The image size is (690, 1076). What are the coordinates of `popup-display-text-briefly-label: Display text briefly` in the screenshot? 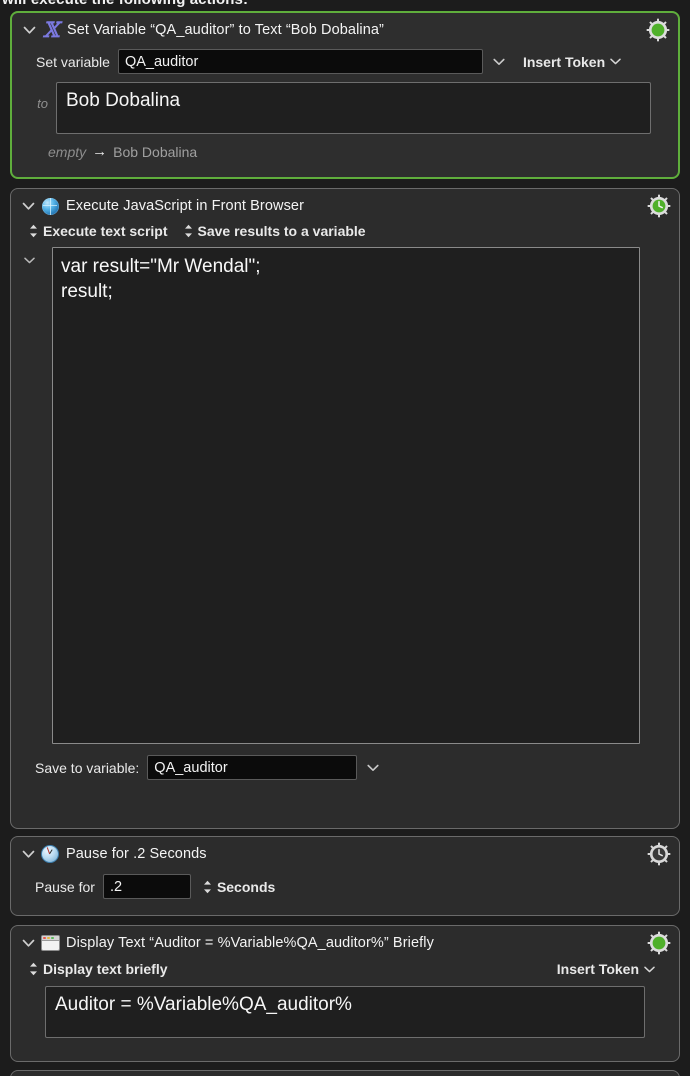 It's located at (105, 969).